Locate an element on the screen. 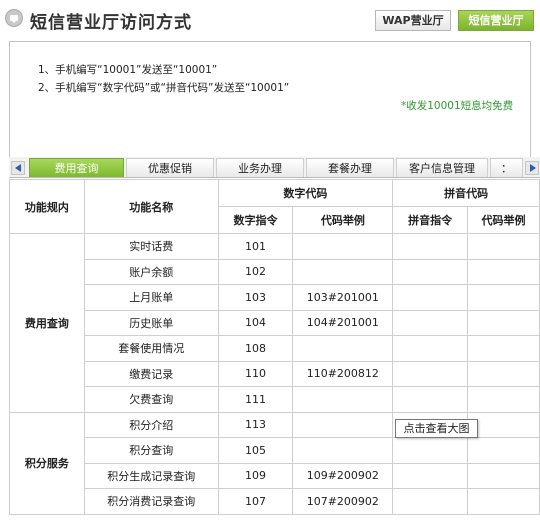  function-name: 积分查询 is located at coordinates (151, 450).